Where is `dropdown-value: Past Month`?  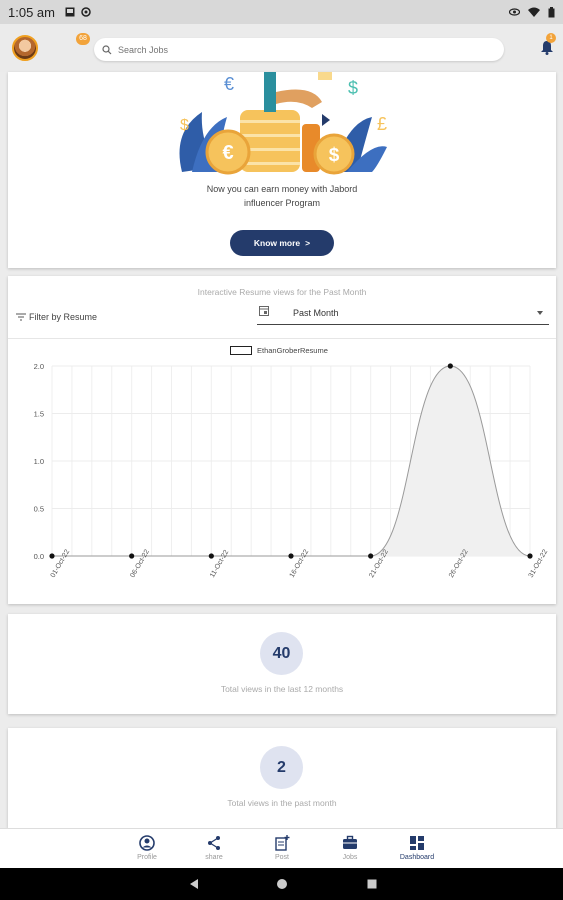 dropdown-value: Past Month is located at coordinates (316, 313).